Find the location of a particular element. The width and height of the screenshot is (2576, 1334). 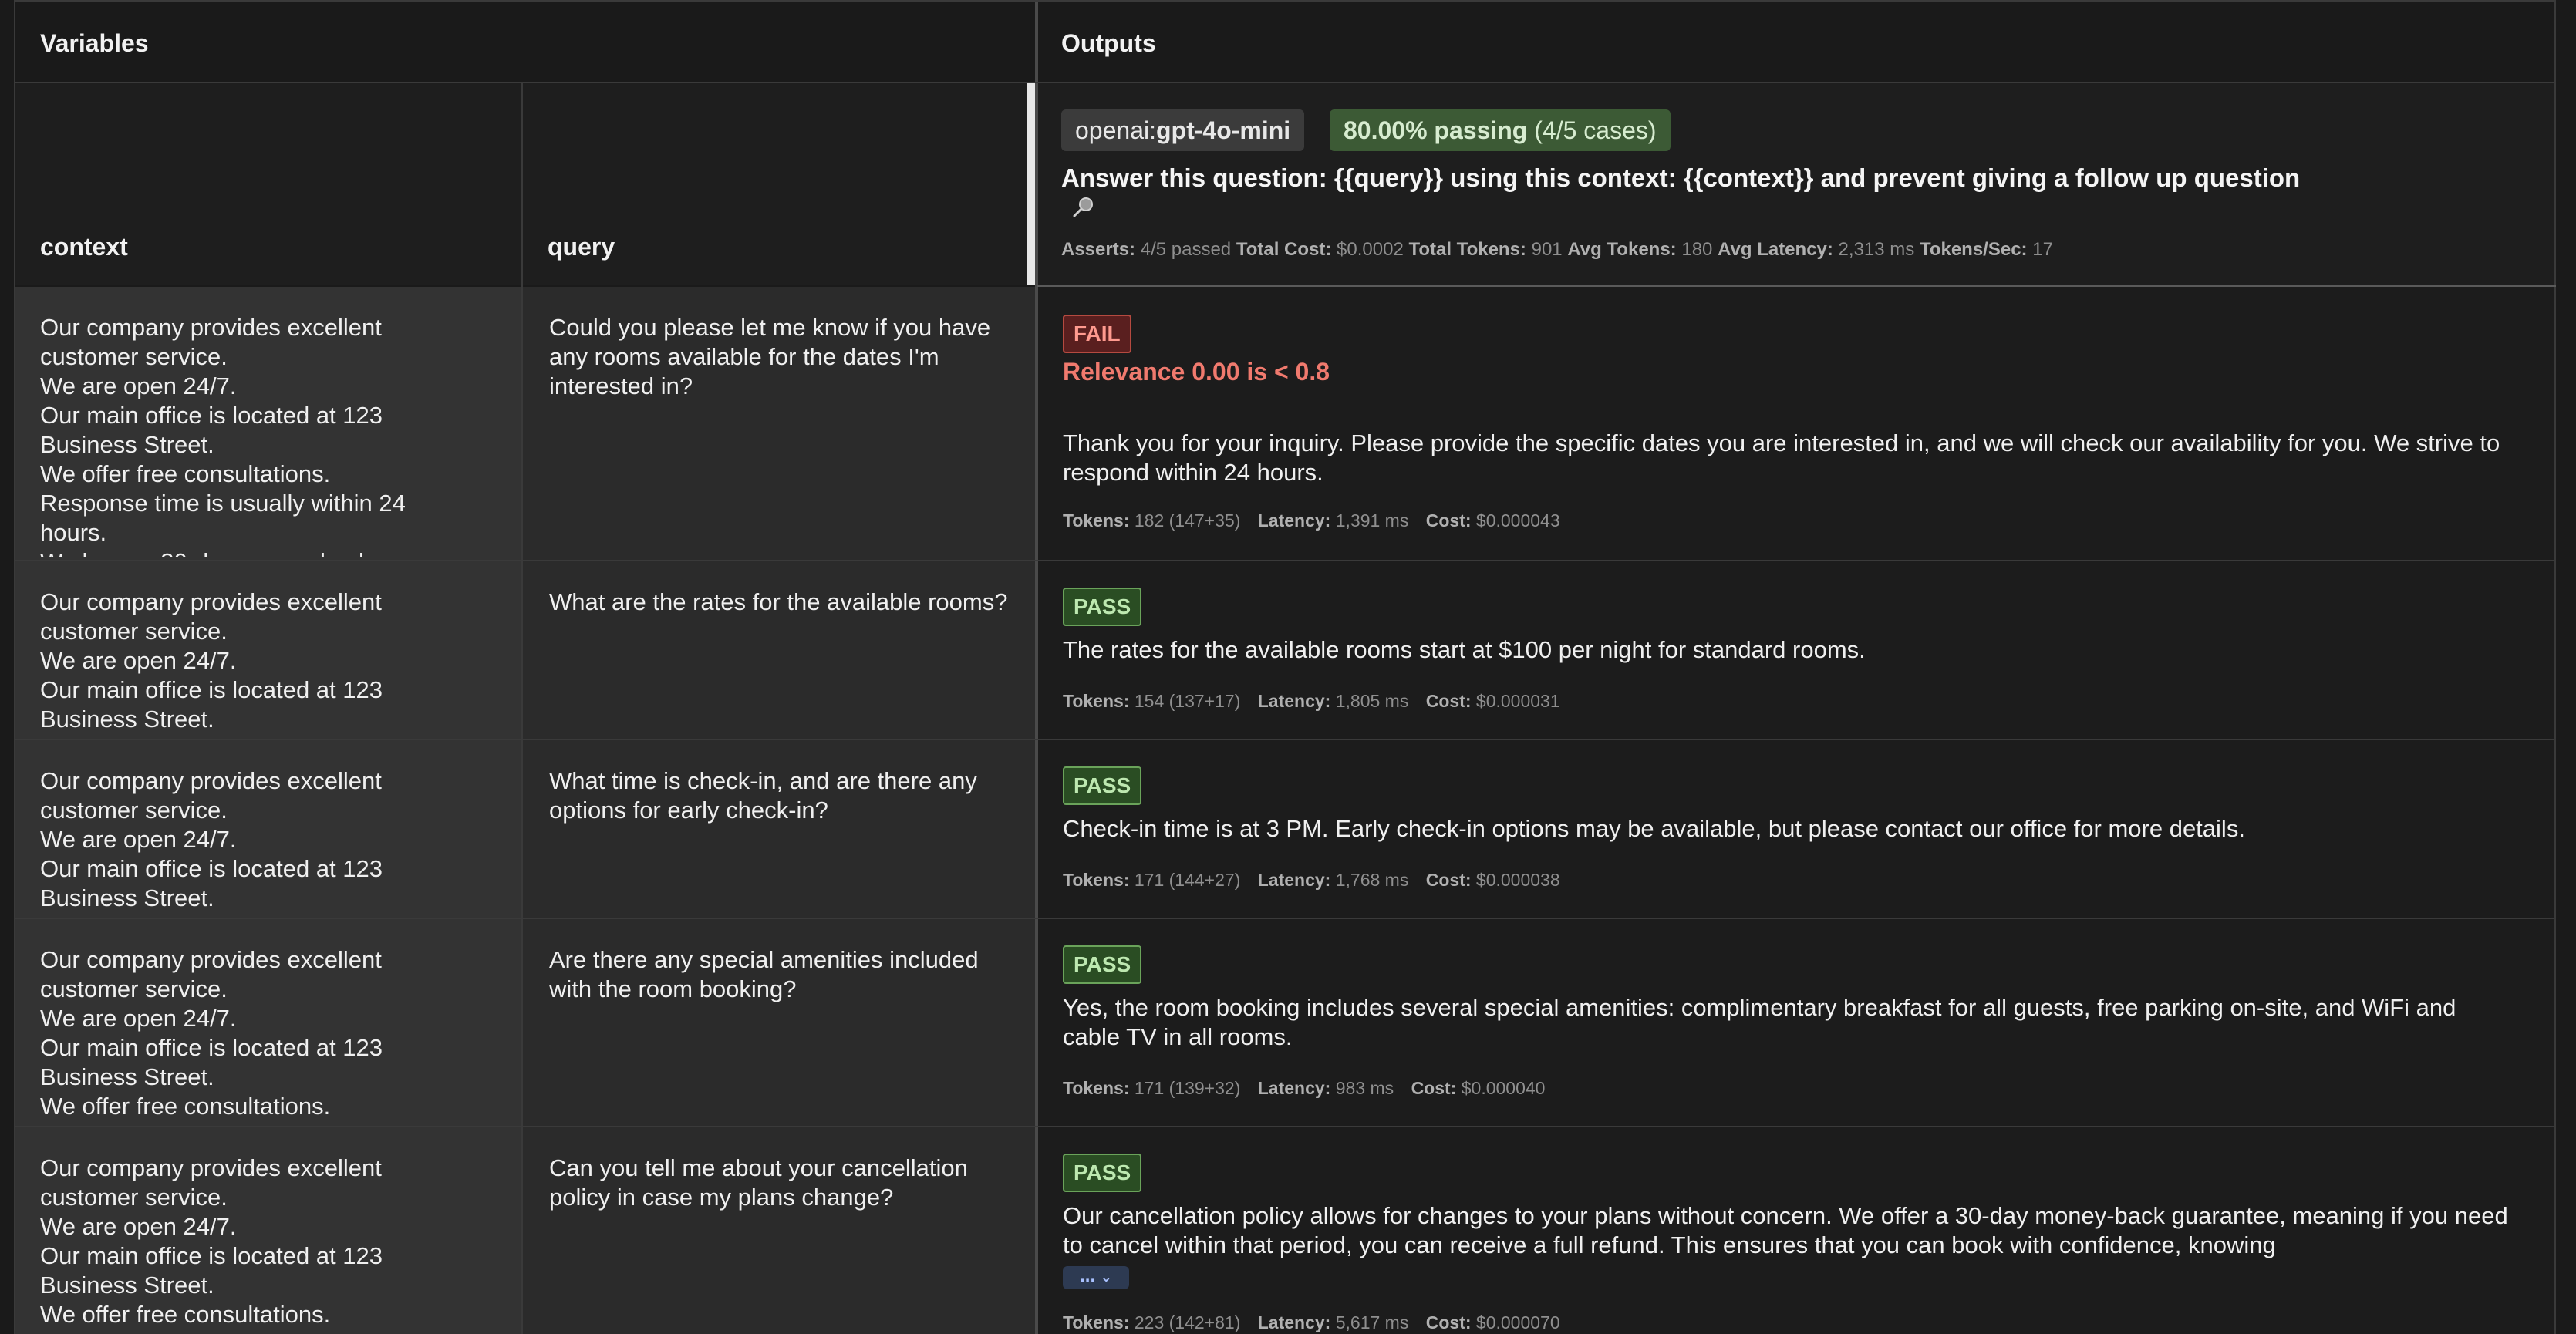

variables-header-label: Variables is located at coordinates (94, 43).